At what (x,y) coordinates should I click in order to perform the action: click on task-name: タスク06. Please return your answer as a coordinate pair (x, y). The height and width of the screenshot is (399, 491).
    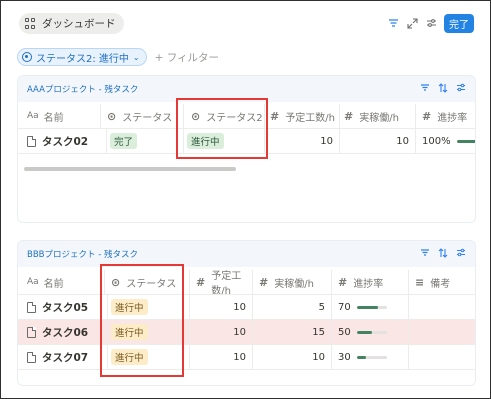
    Looking at the image, I should click on (65, 332).